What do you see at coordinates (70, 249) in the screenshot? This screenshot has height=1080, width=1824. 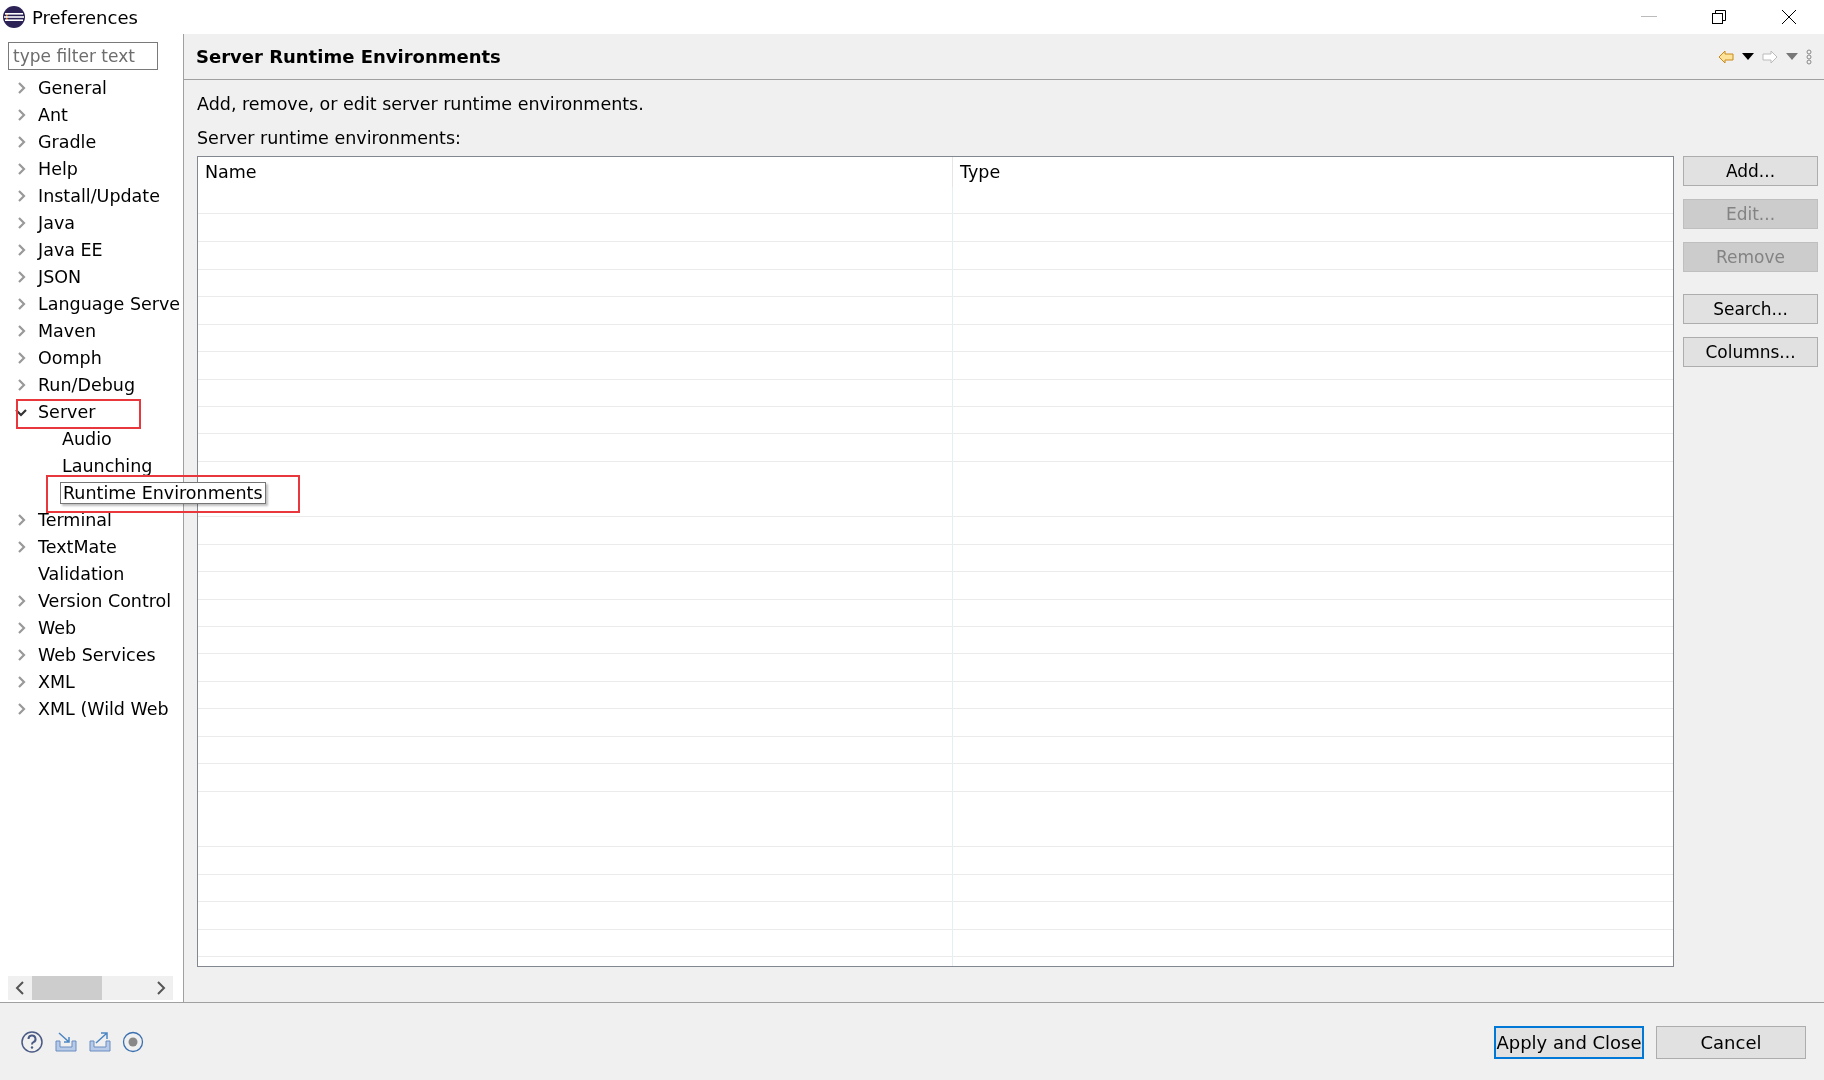 I see `tree-item: Java EE` at bounding box center [70, 249].